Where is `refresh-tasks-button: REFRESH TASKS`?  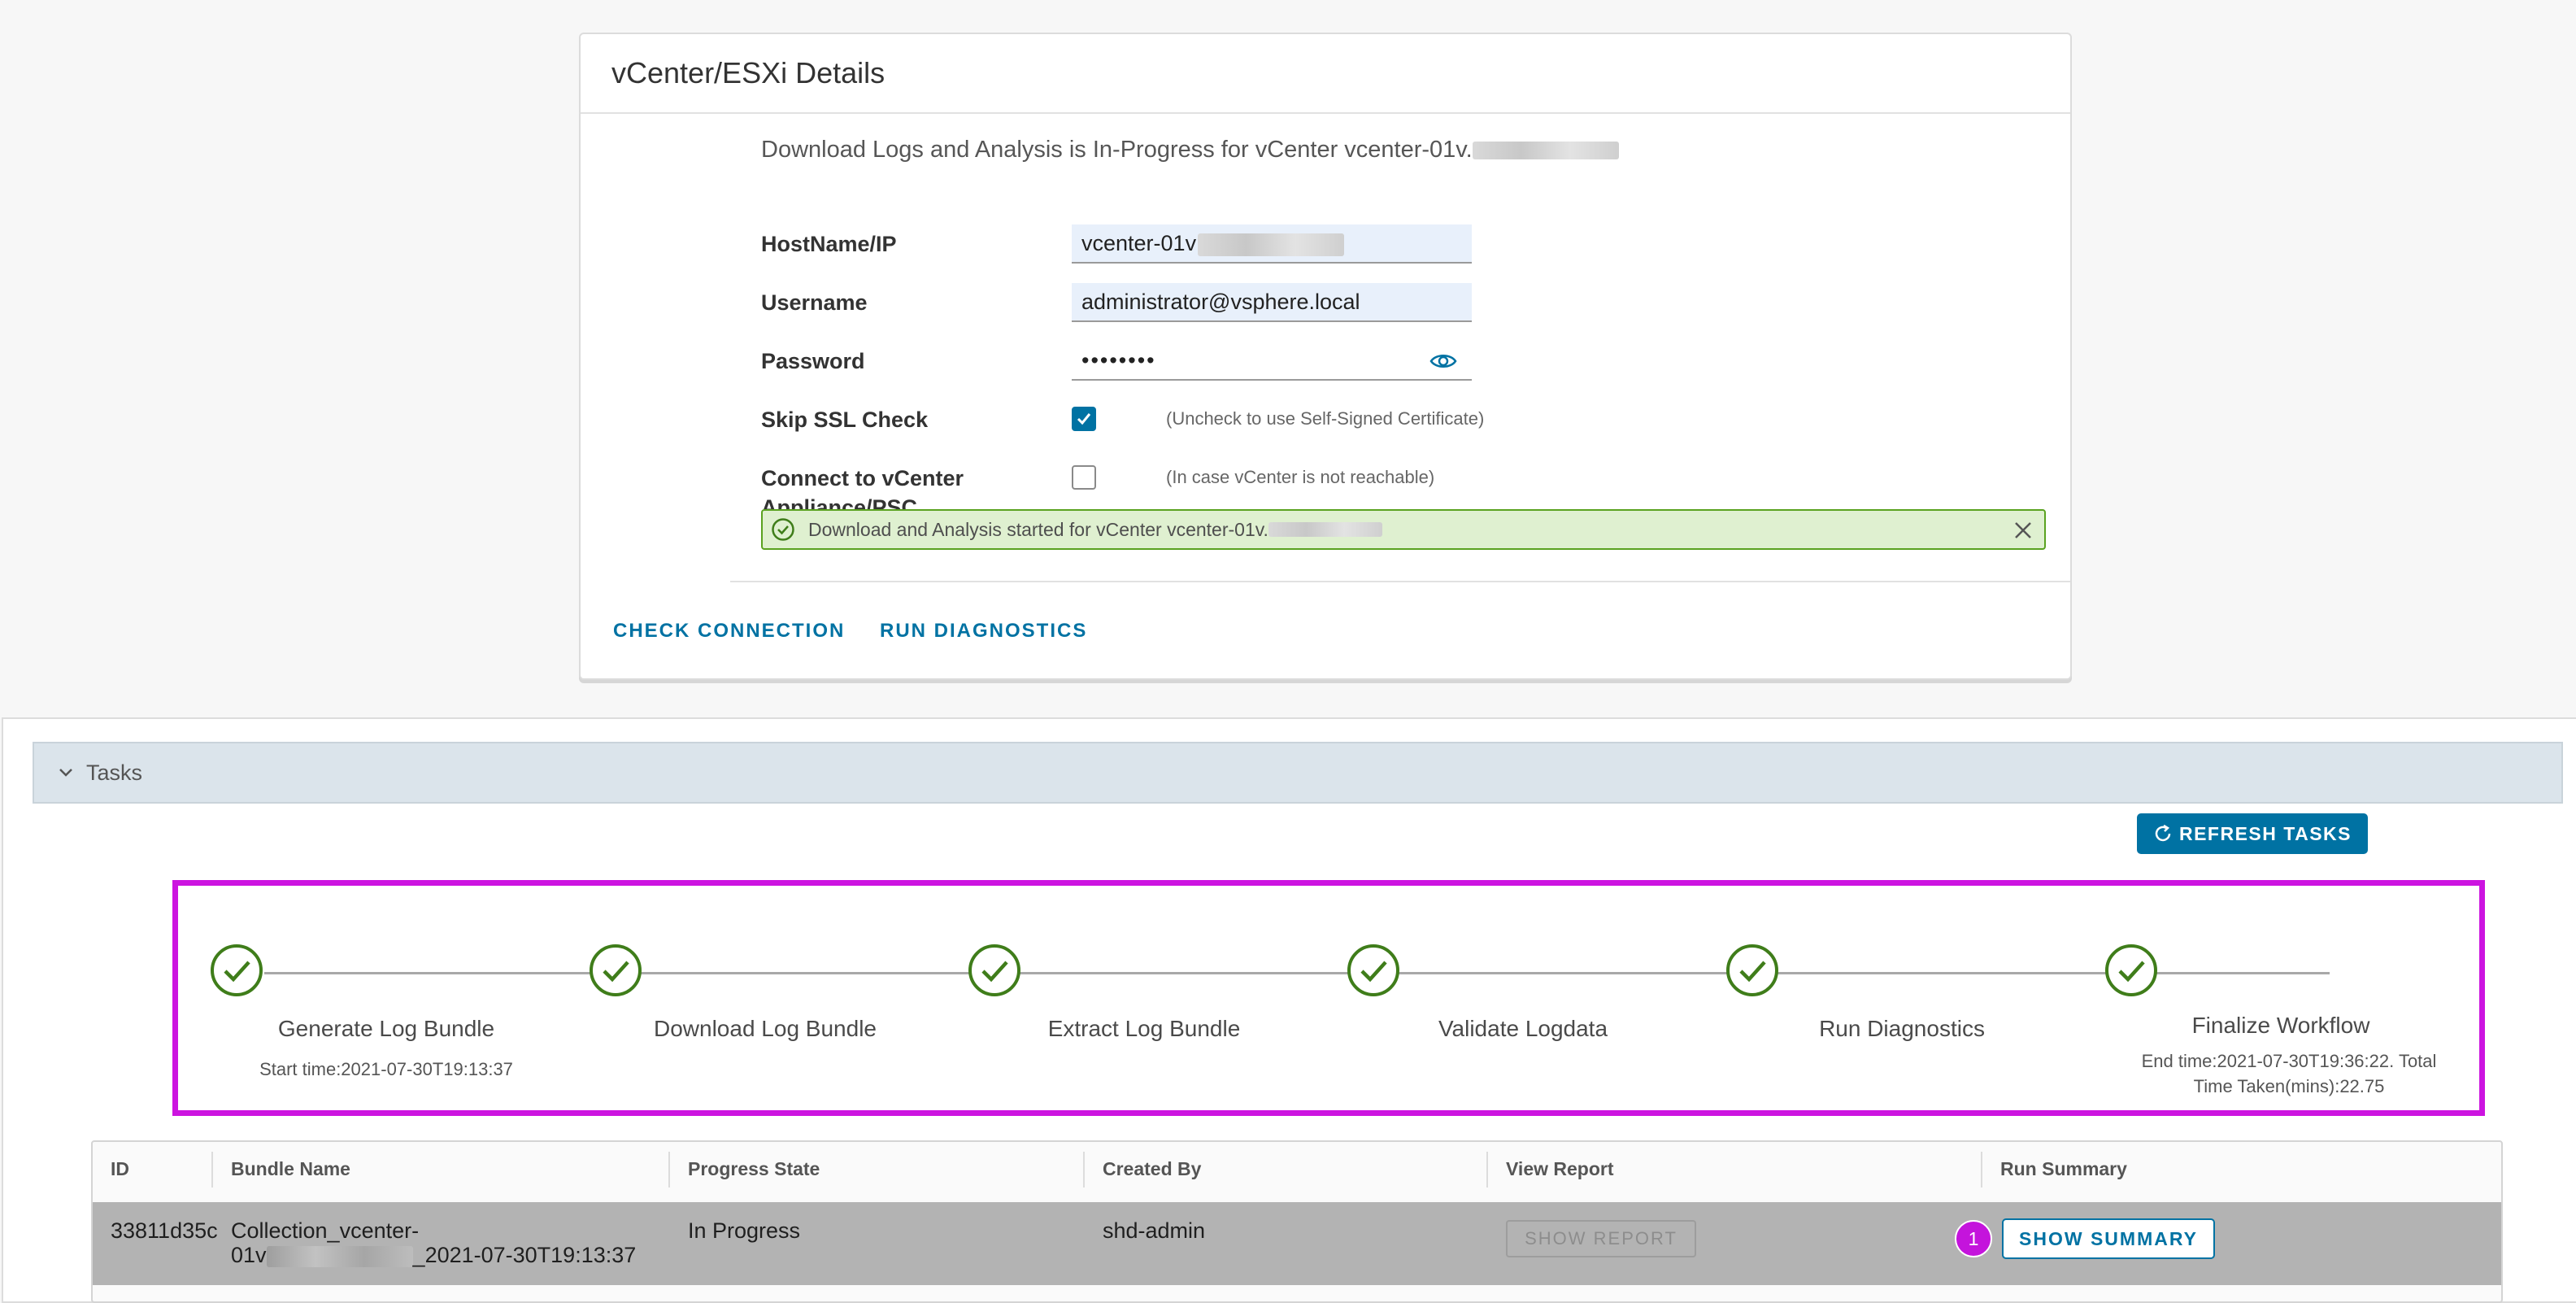
refresh-tasks-button: REFRESH TASKS is located at coordinates (2252, 833).